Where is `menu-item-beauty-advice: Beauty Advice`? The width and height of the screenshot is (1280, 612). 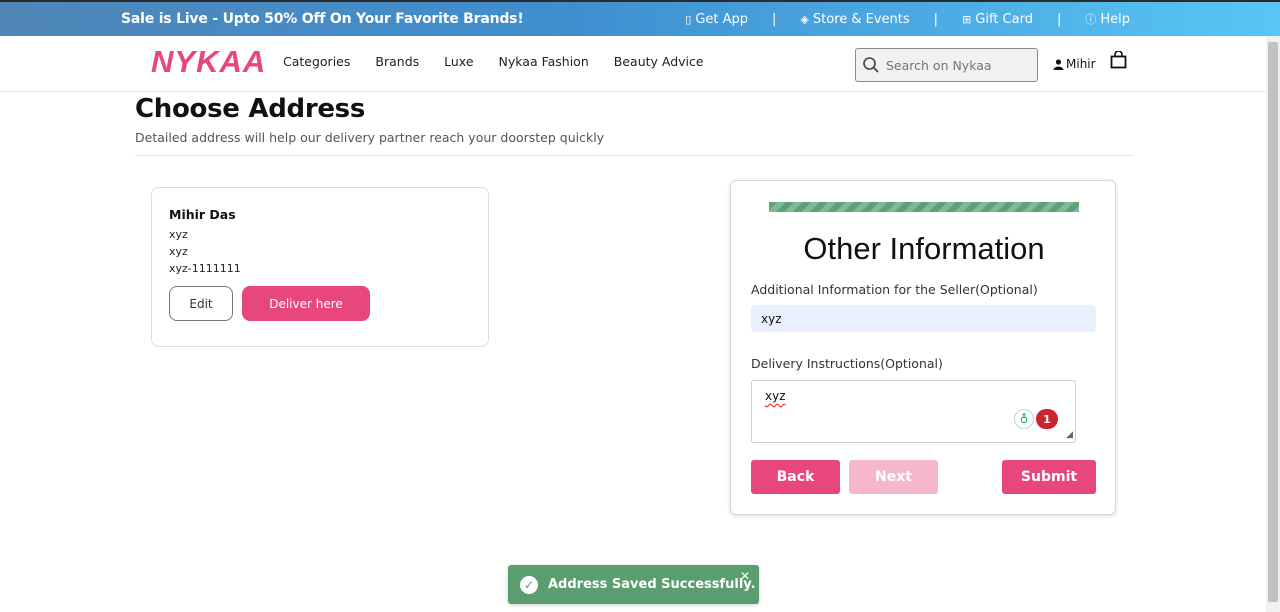 menu-item-beauty-advice: Beauty Advice is located at coordinates (659, 61).